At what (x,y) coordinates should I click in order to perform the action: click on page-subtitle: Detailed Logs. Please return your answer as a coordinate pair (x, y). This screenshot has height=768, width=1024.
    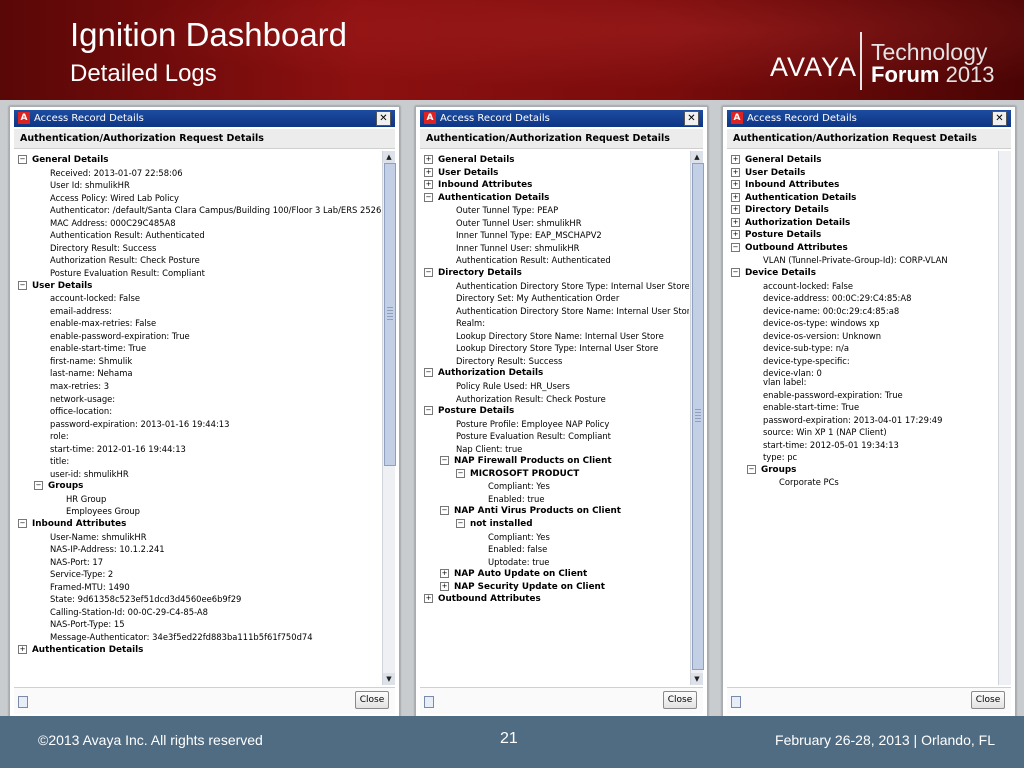
    Looking at the image, I should click on (143, 73).